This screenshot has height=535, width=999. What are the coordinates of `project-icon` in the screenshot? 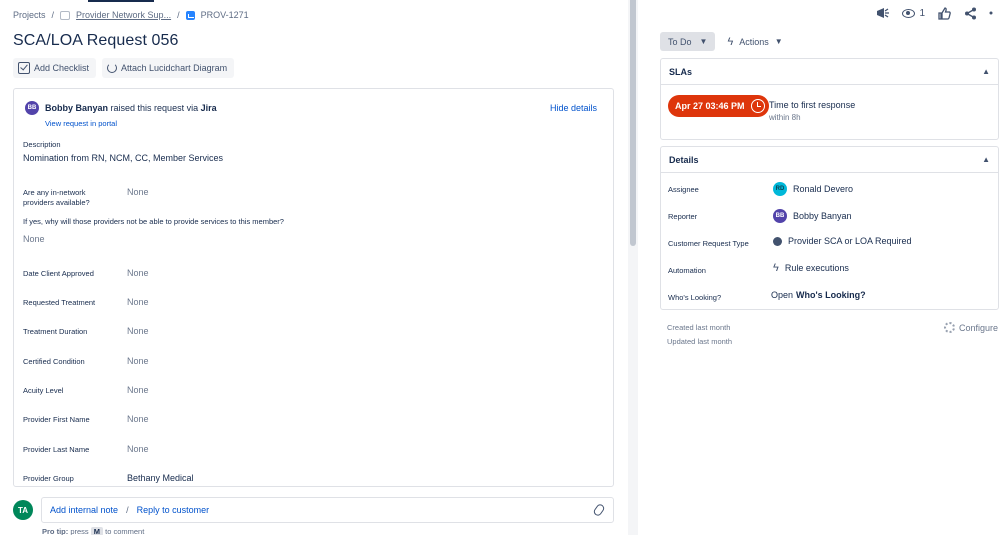 It's located at (65, 15).